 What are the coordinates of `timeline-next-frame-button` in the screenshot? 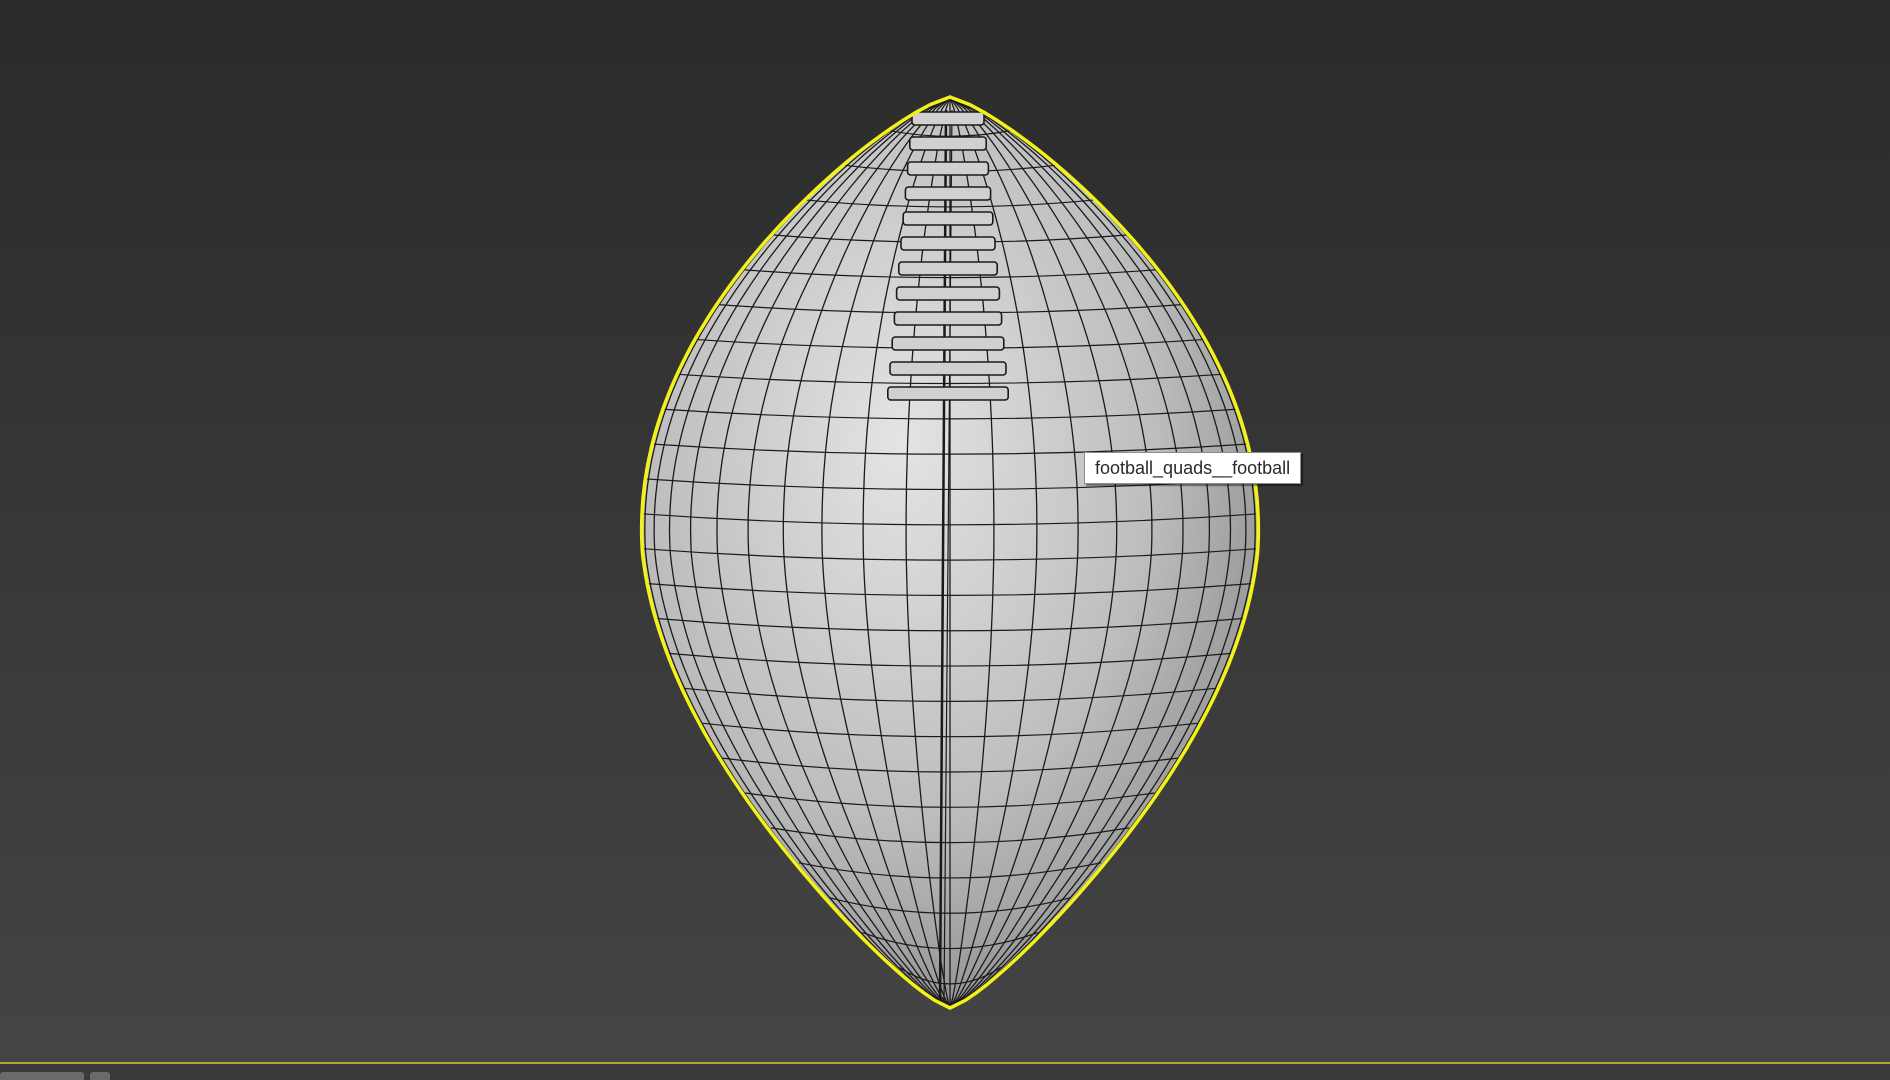 It's located at (100, 1076).